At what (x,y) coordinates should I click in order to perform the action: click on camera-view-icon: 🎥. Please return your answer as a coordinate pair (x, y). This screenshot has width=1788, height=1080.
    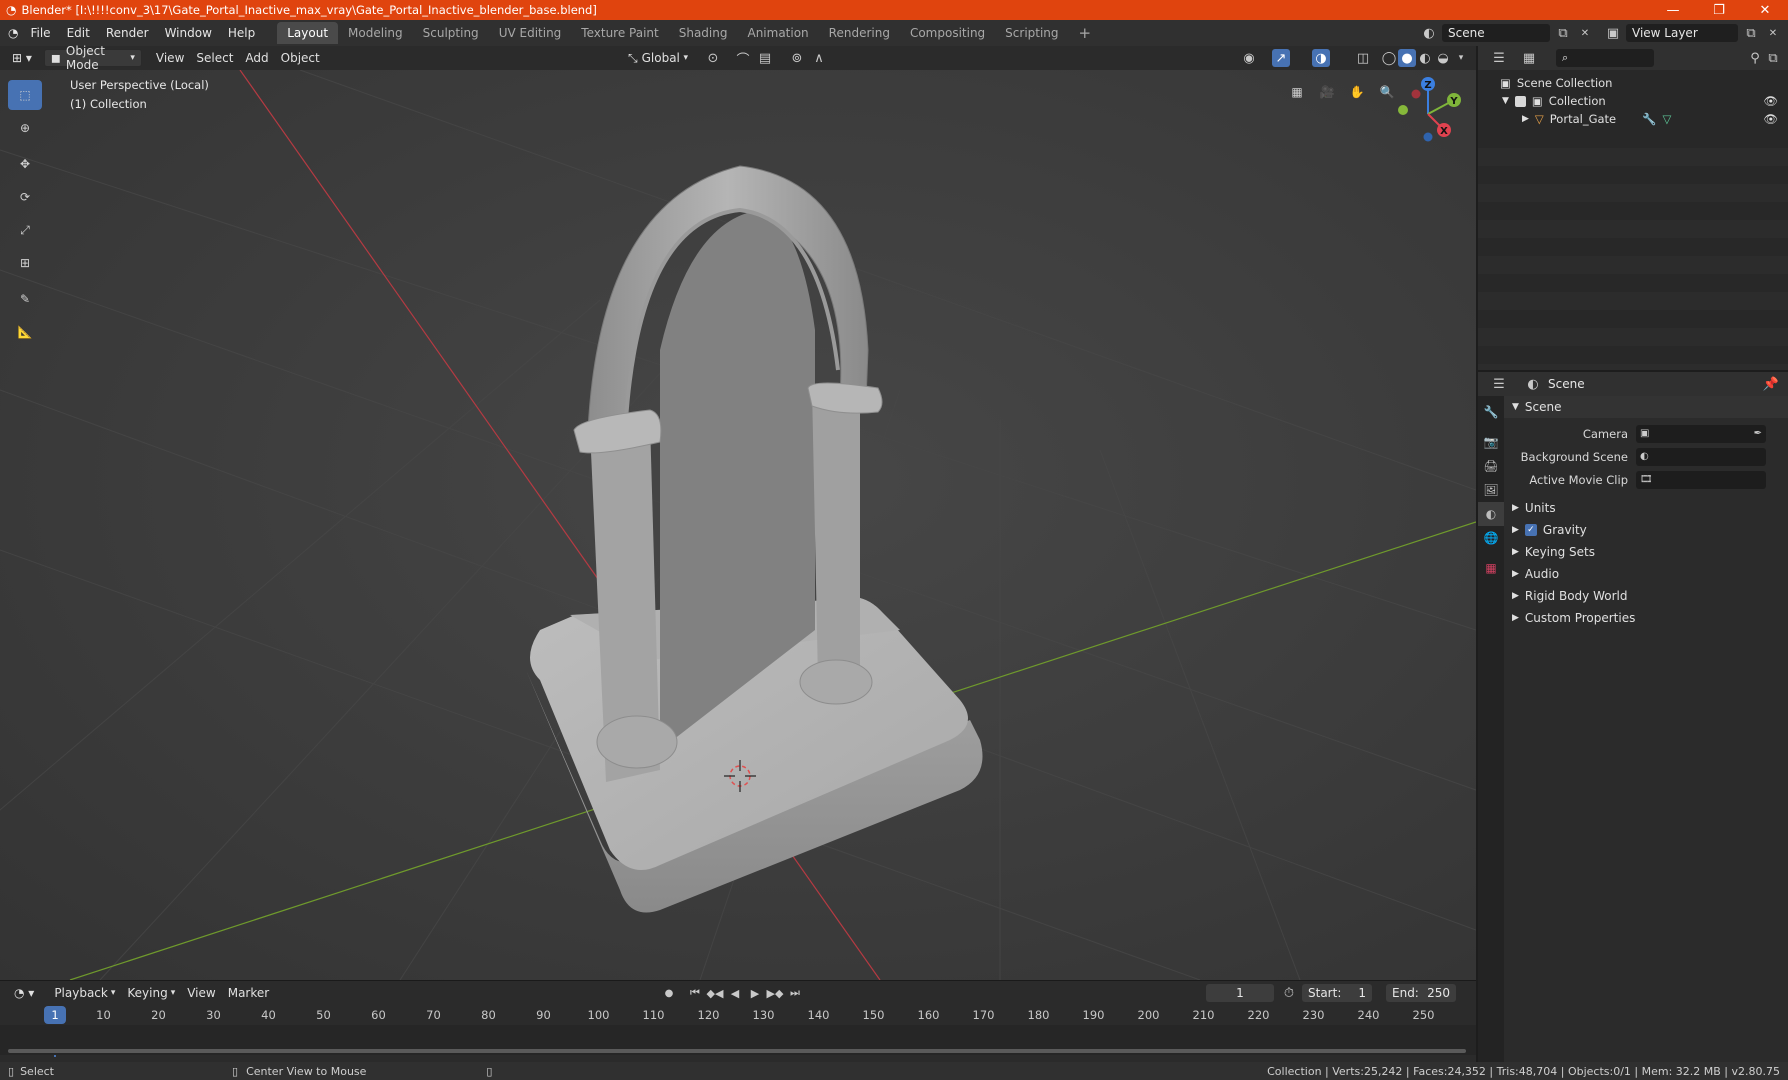
    Looking at the image, I should click on (1327, 92).